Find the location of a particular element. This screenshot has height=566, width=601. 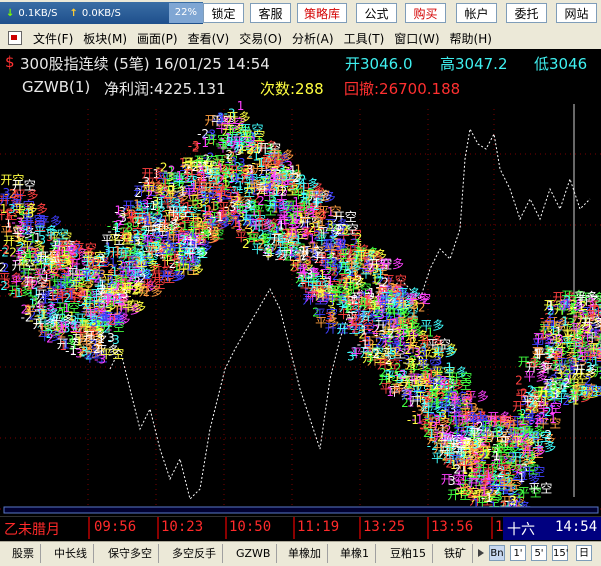

time-label: 11:19 is located at coordinates (318, 527).